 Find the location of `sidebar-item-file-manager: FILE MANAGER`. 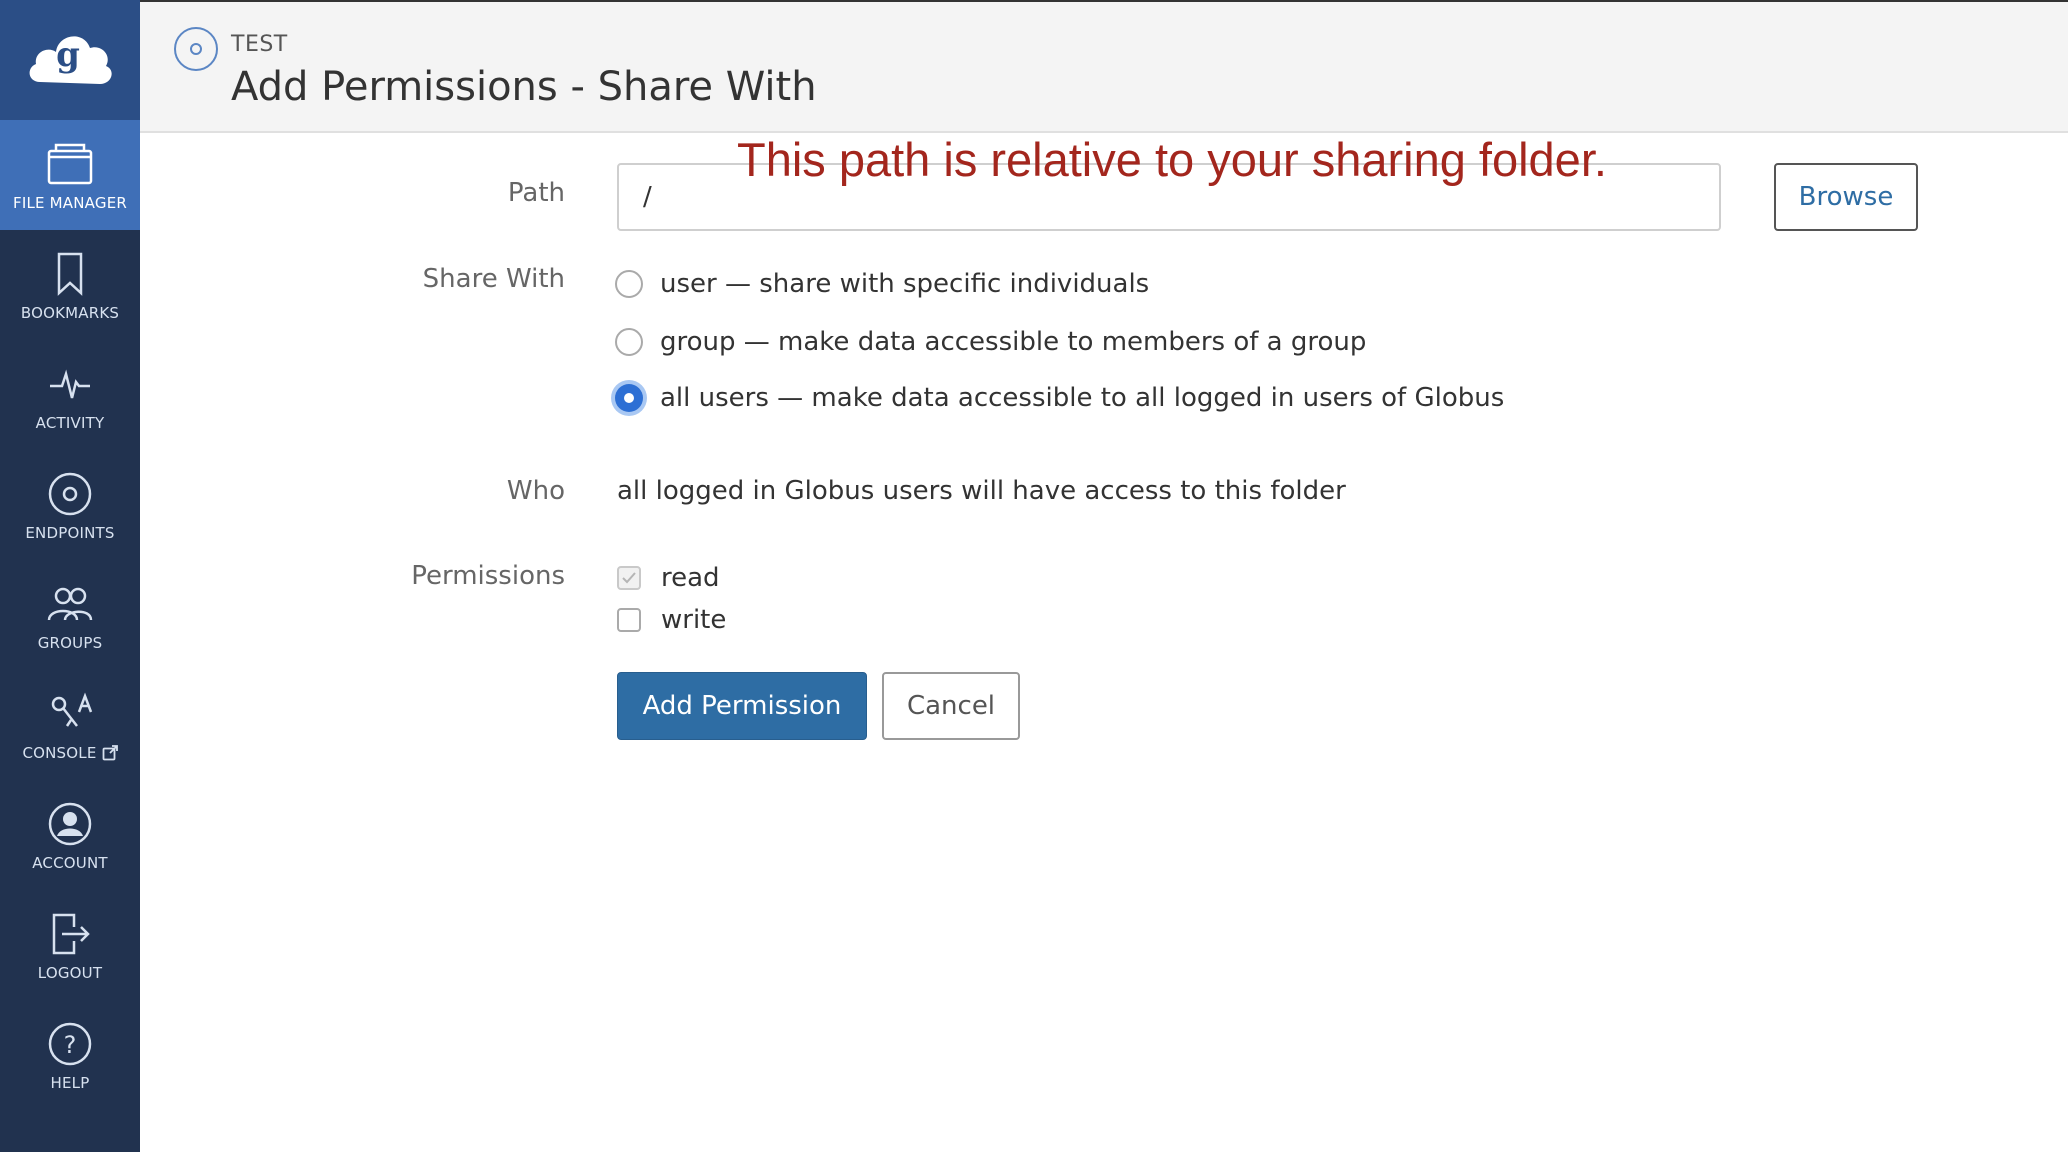

sidebar-item-file-manager: FILE MANAGER is located at coordinates (70, 175).